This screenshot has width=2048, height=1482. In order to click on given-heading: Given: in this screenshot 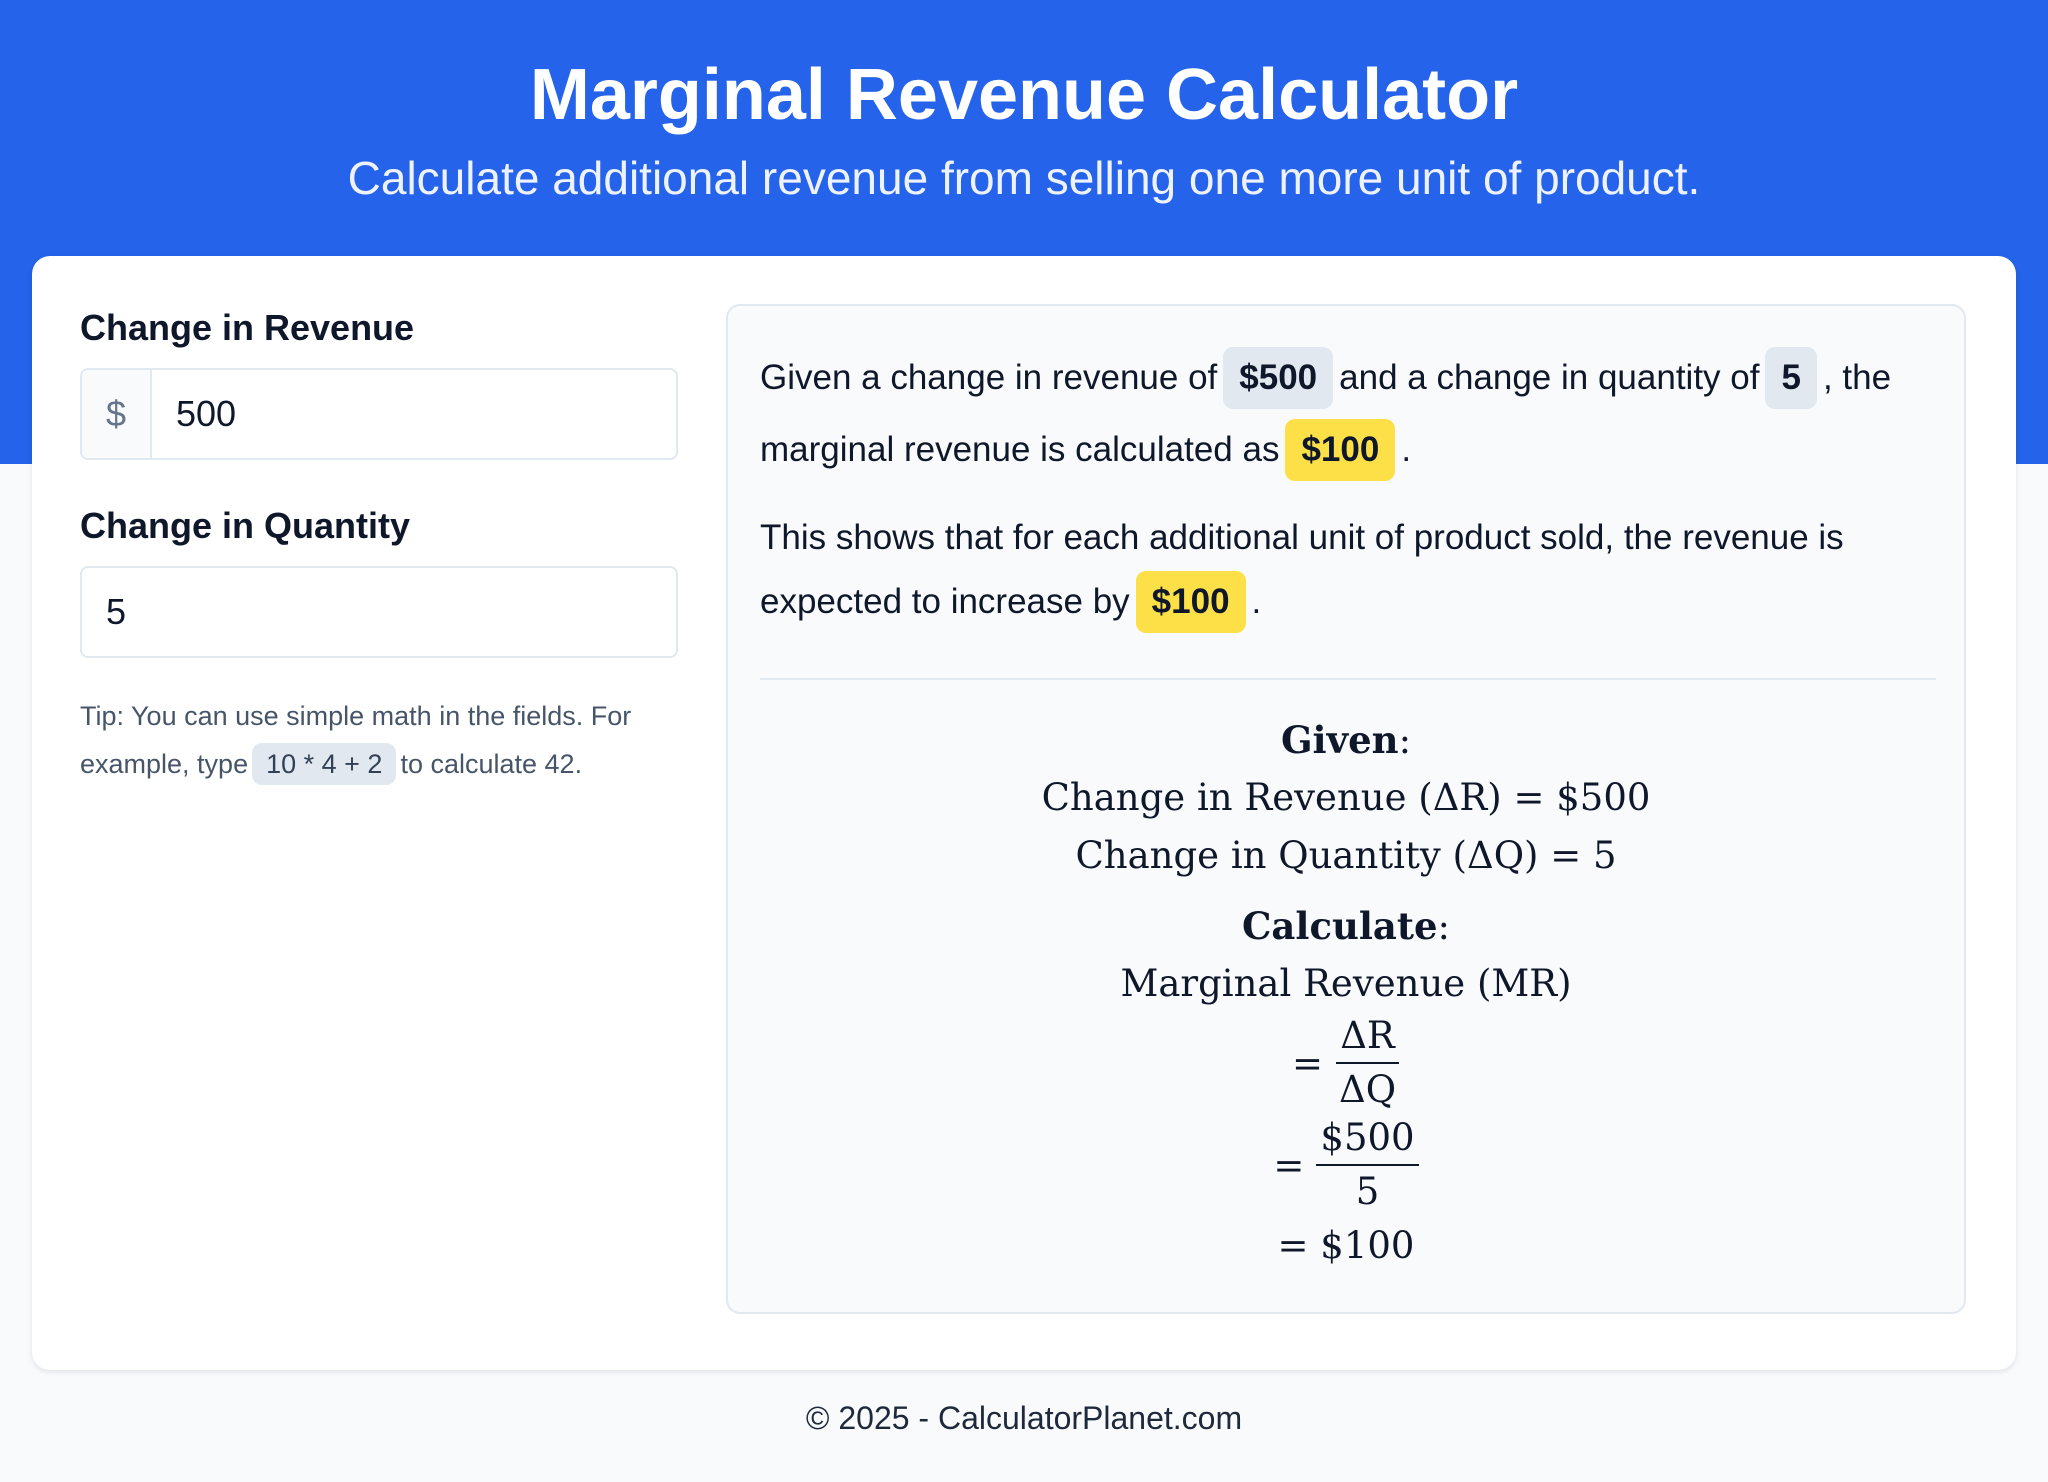, I will do `click(1346, 740)`.